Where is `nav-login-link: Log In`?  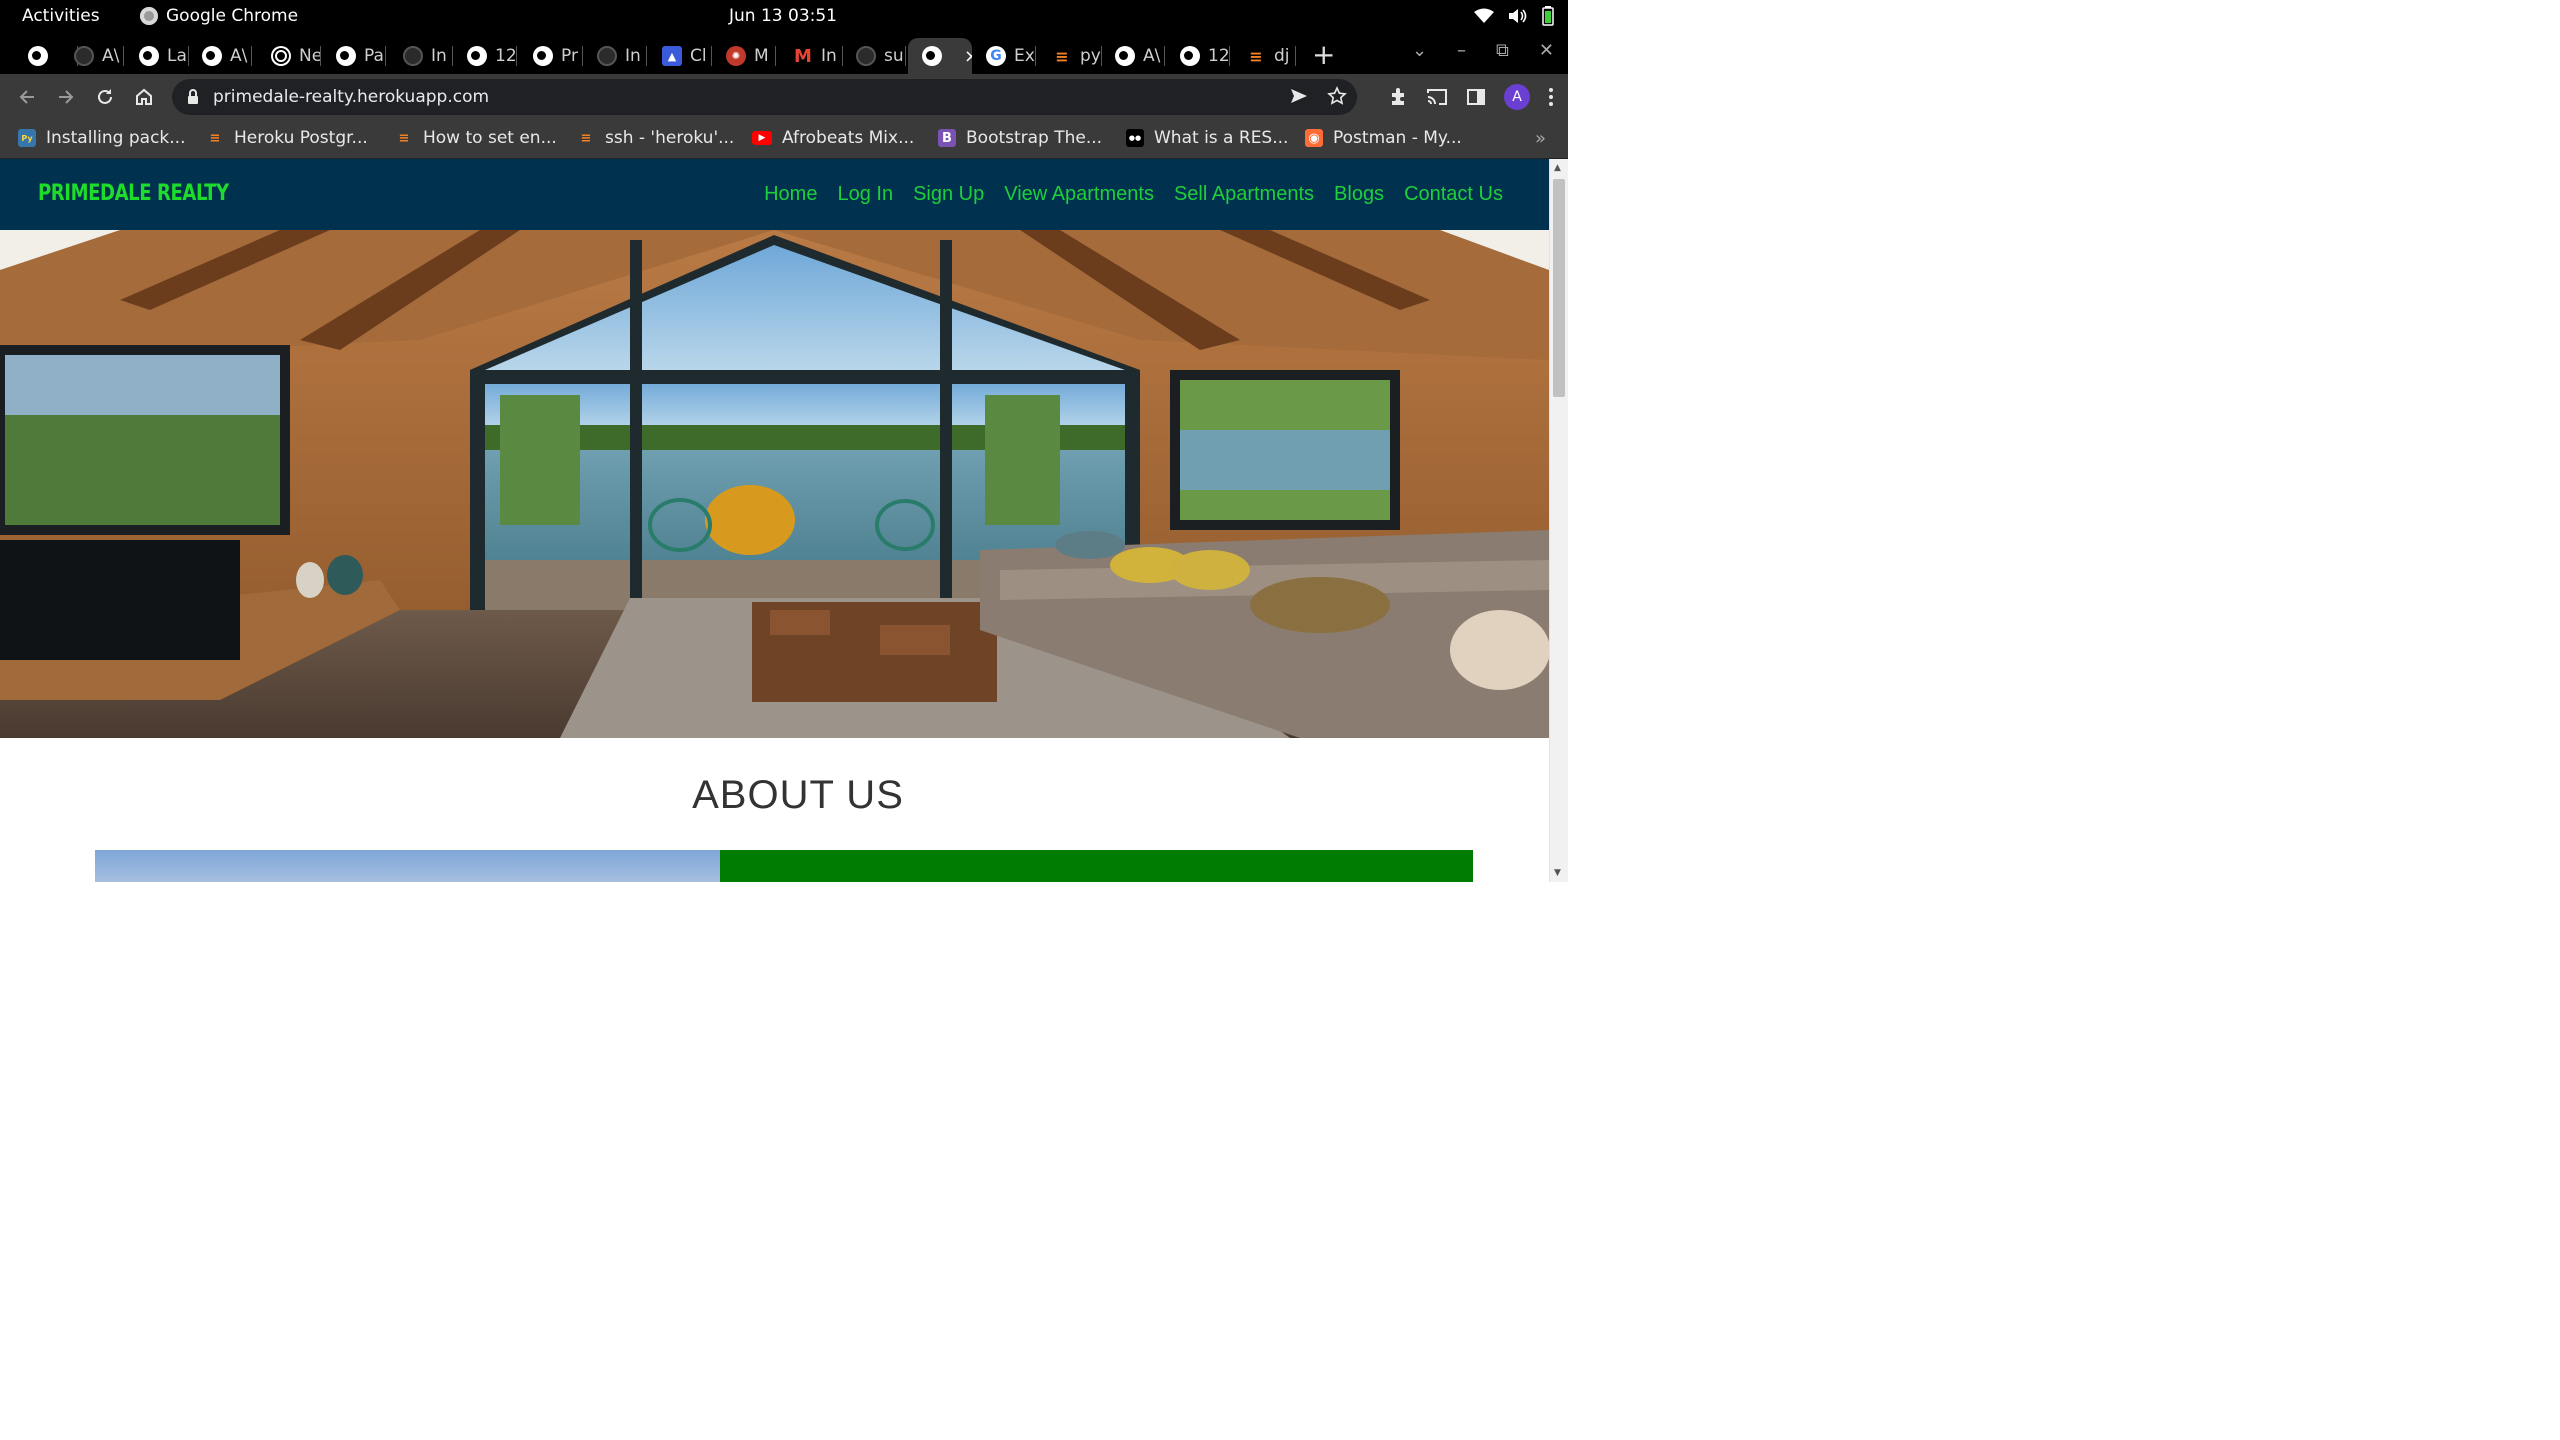 nav-login-link: Log In is located at coordinates (865, 194).